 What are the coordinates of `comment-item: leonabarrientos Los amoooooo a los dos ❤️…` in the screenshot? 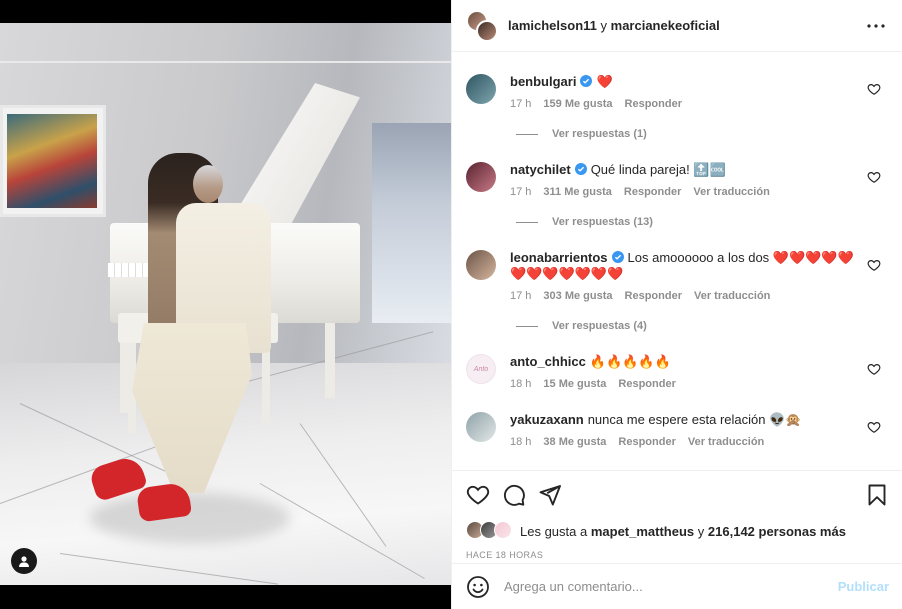 It's located at (676, 276).